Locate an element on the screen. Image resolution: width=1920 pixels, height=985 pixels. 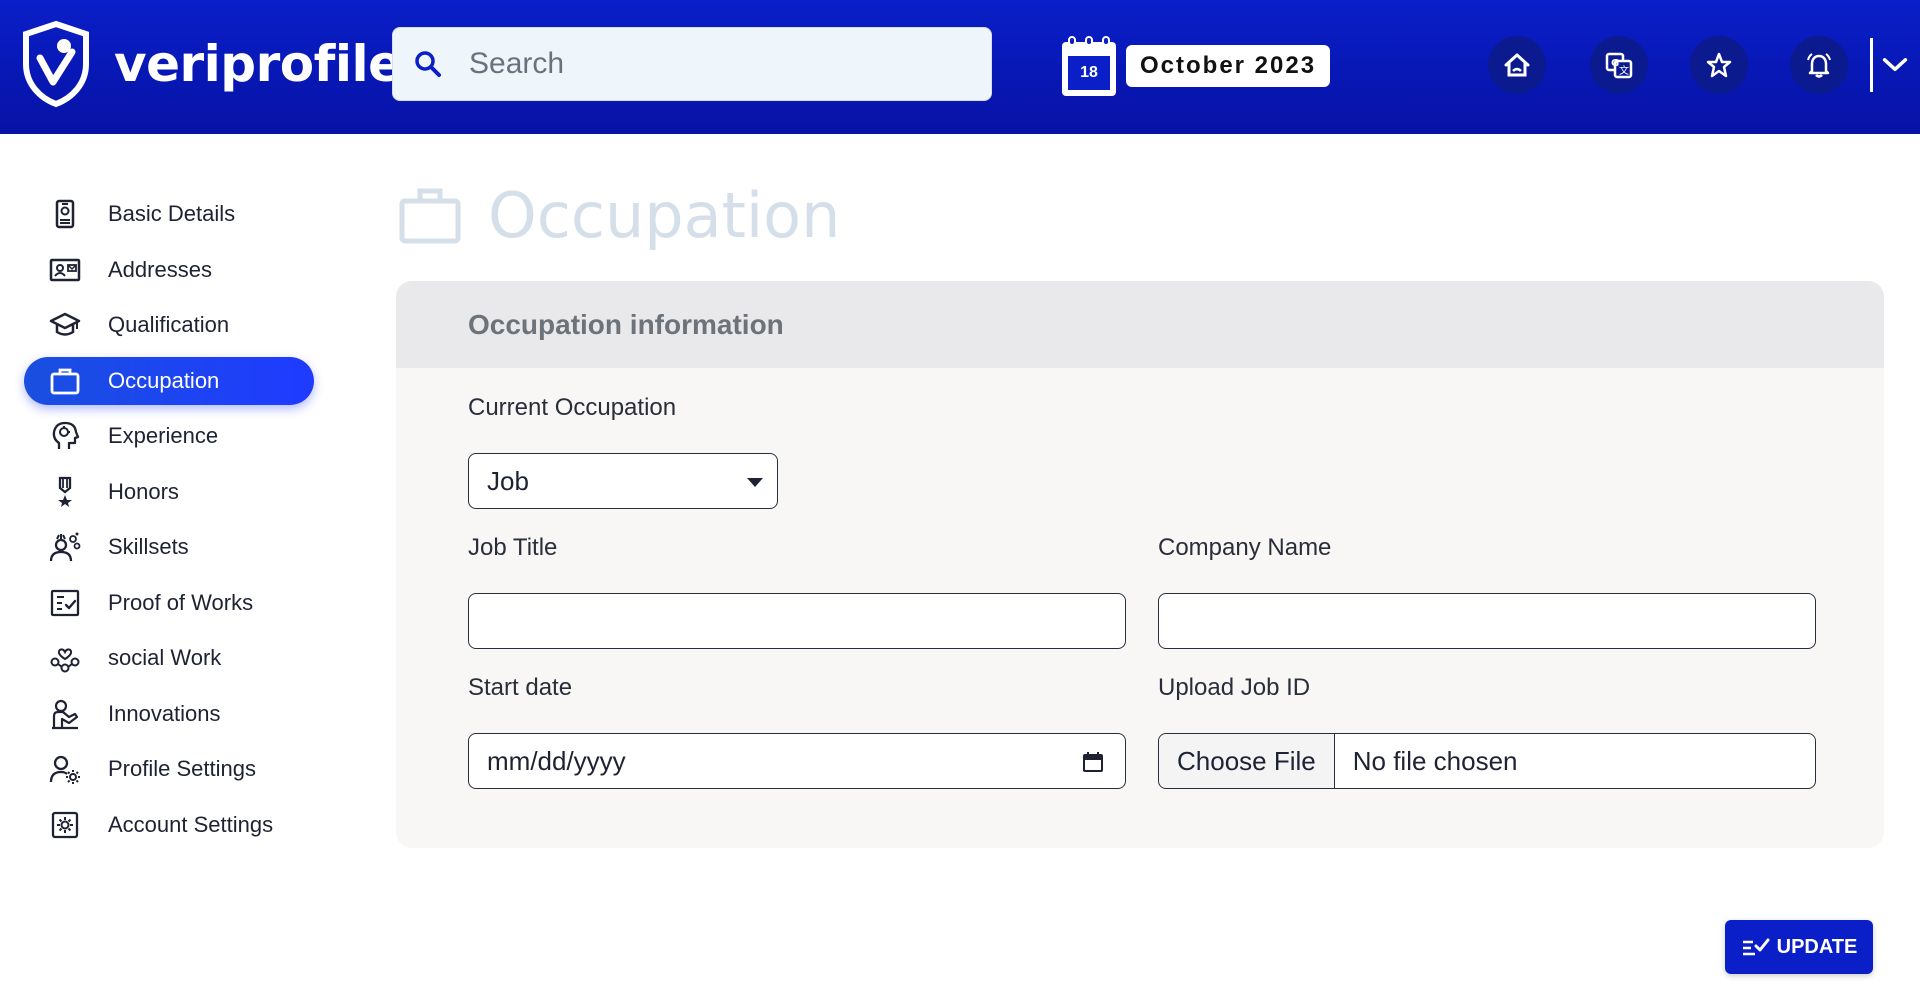
sidebar-item-occupation: Occupation is located at coordinates (169, 380).